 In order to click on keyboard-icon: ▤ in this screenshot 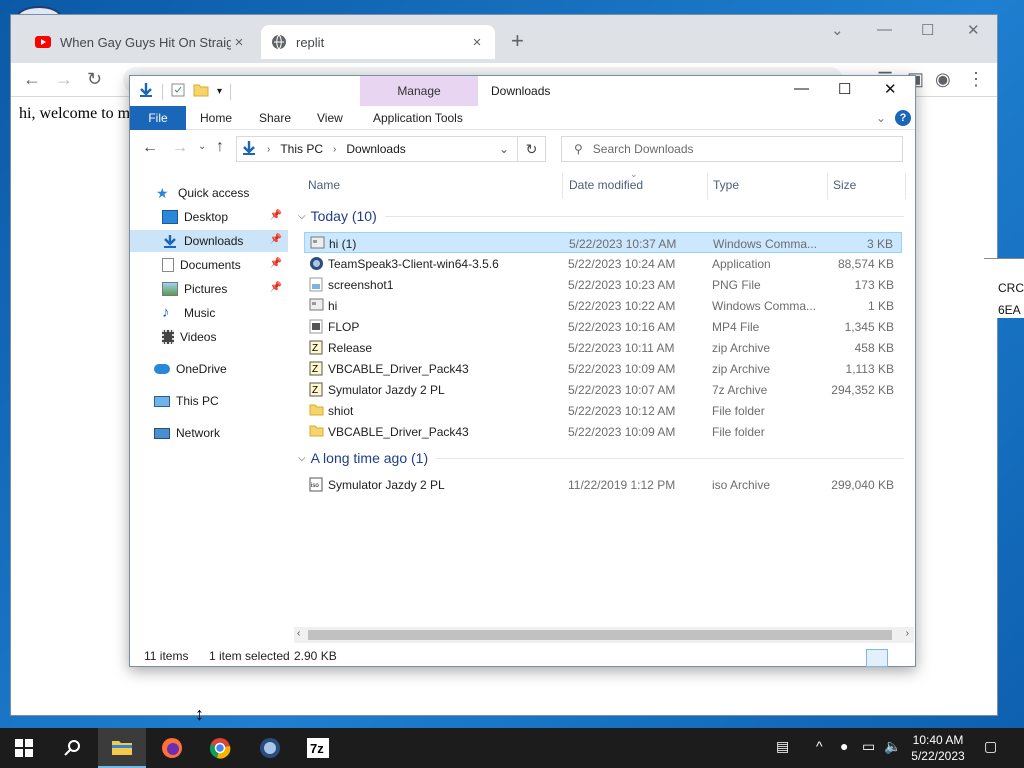, I will do `click(782, 746)`.